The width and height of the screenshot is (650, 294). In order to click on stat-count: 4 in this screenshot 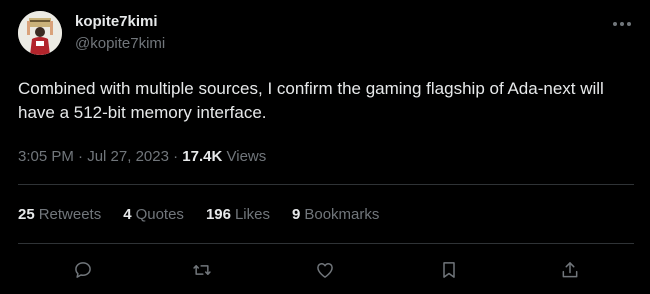, I will do `click(127, 214)`.